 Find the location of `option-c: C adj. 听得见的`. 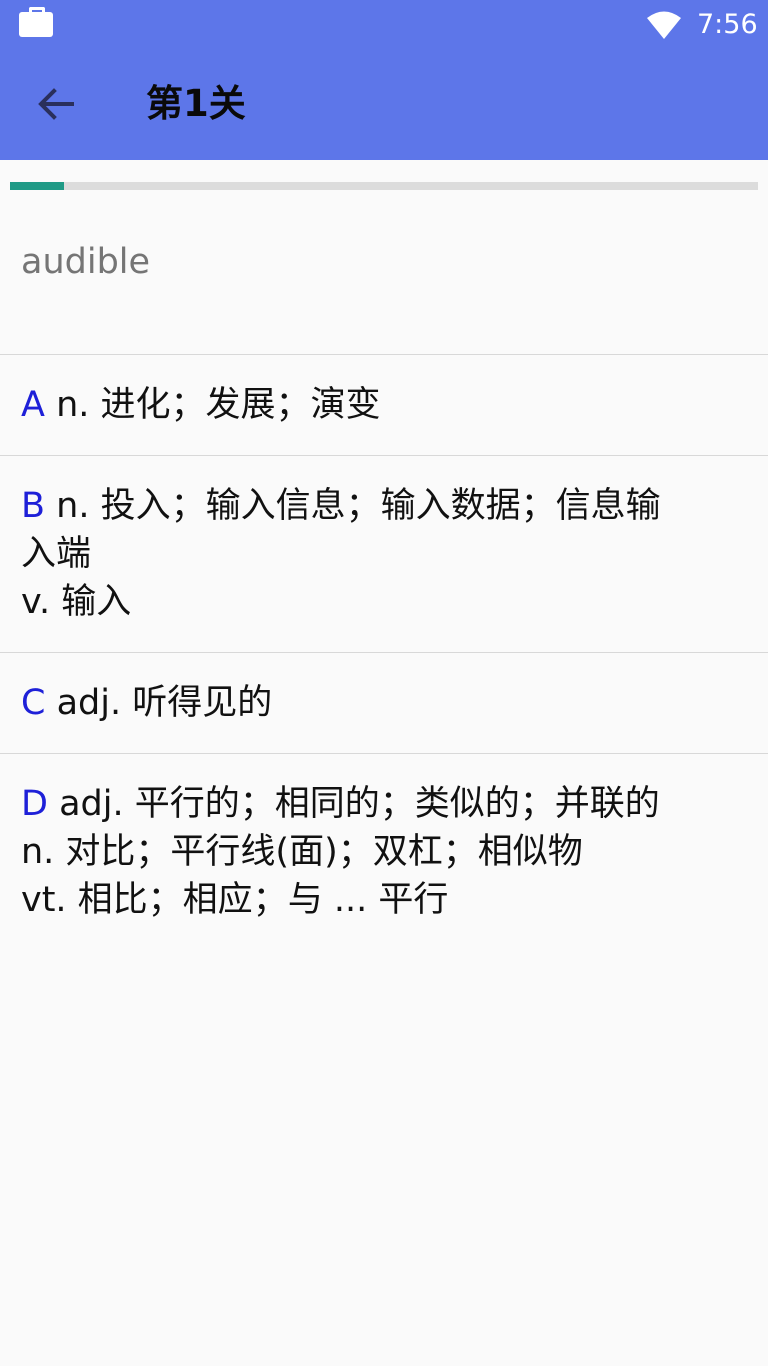

option-c: C adj. 听得见的 is located at coordinates (384, 703).